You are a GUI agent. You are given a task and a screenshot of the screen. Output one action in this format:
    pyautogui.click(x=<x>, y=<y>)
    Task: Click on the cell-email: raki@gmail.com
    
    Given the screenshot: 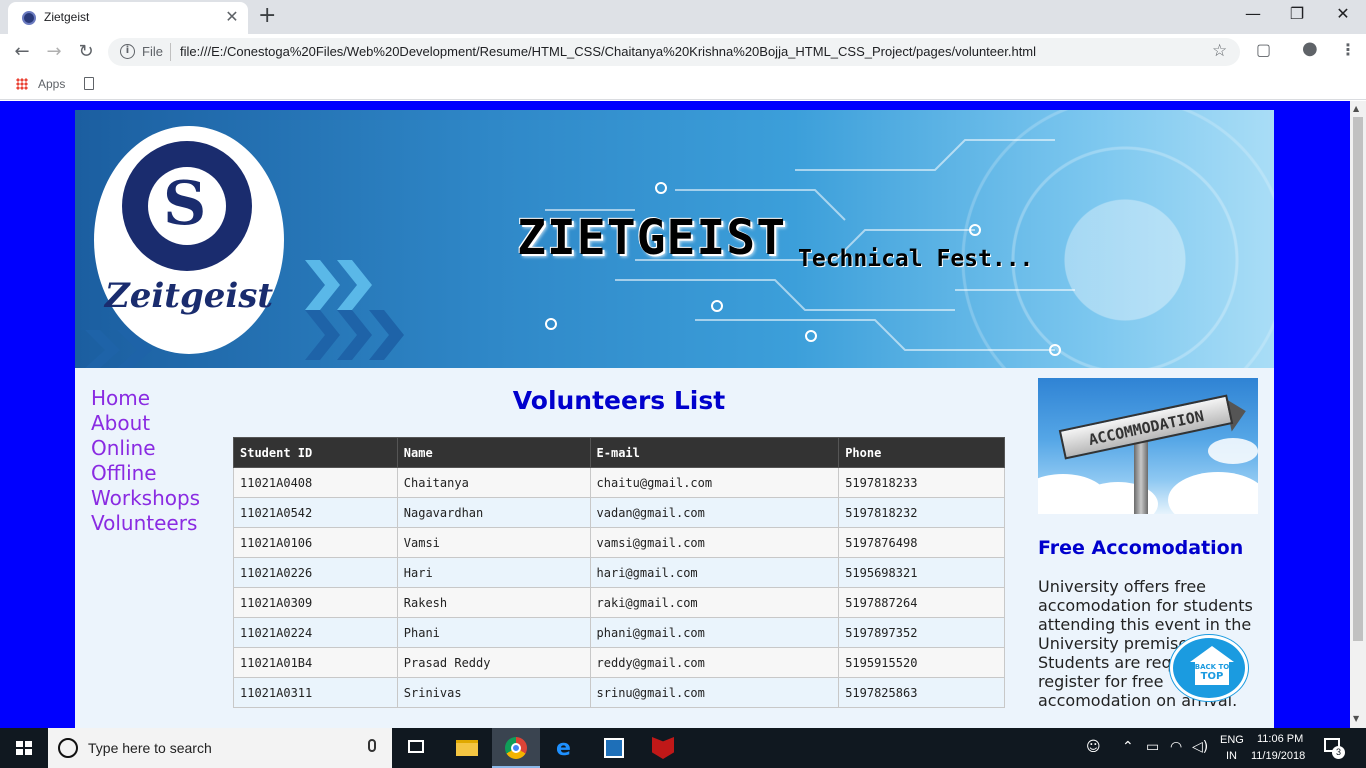 What is the action you would take?
    pyautogui.click(x=714, y=602)
    